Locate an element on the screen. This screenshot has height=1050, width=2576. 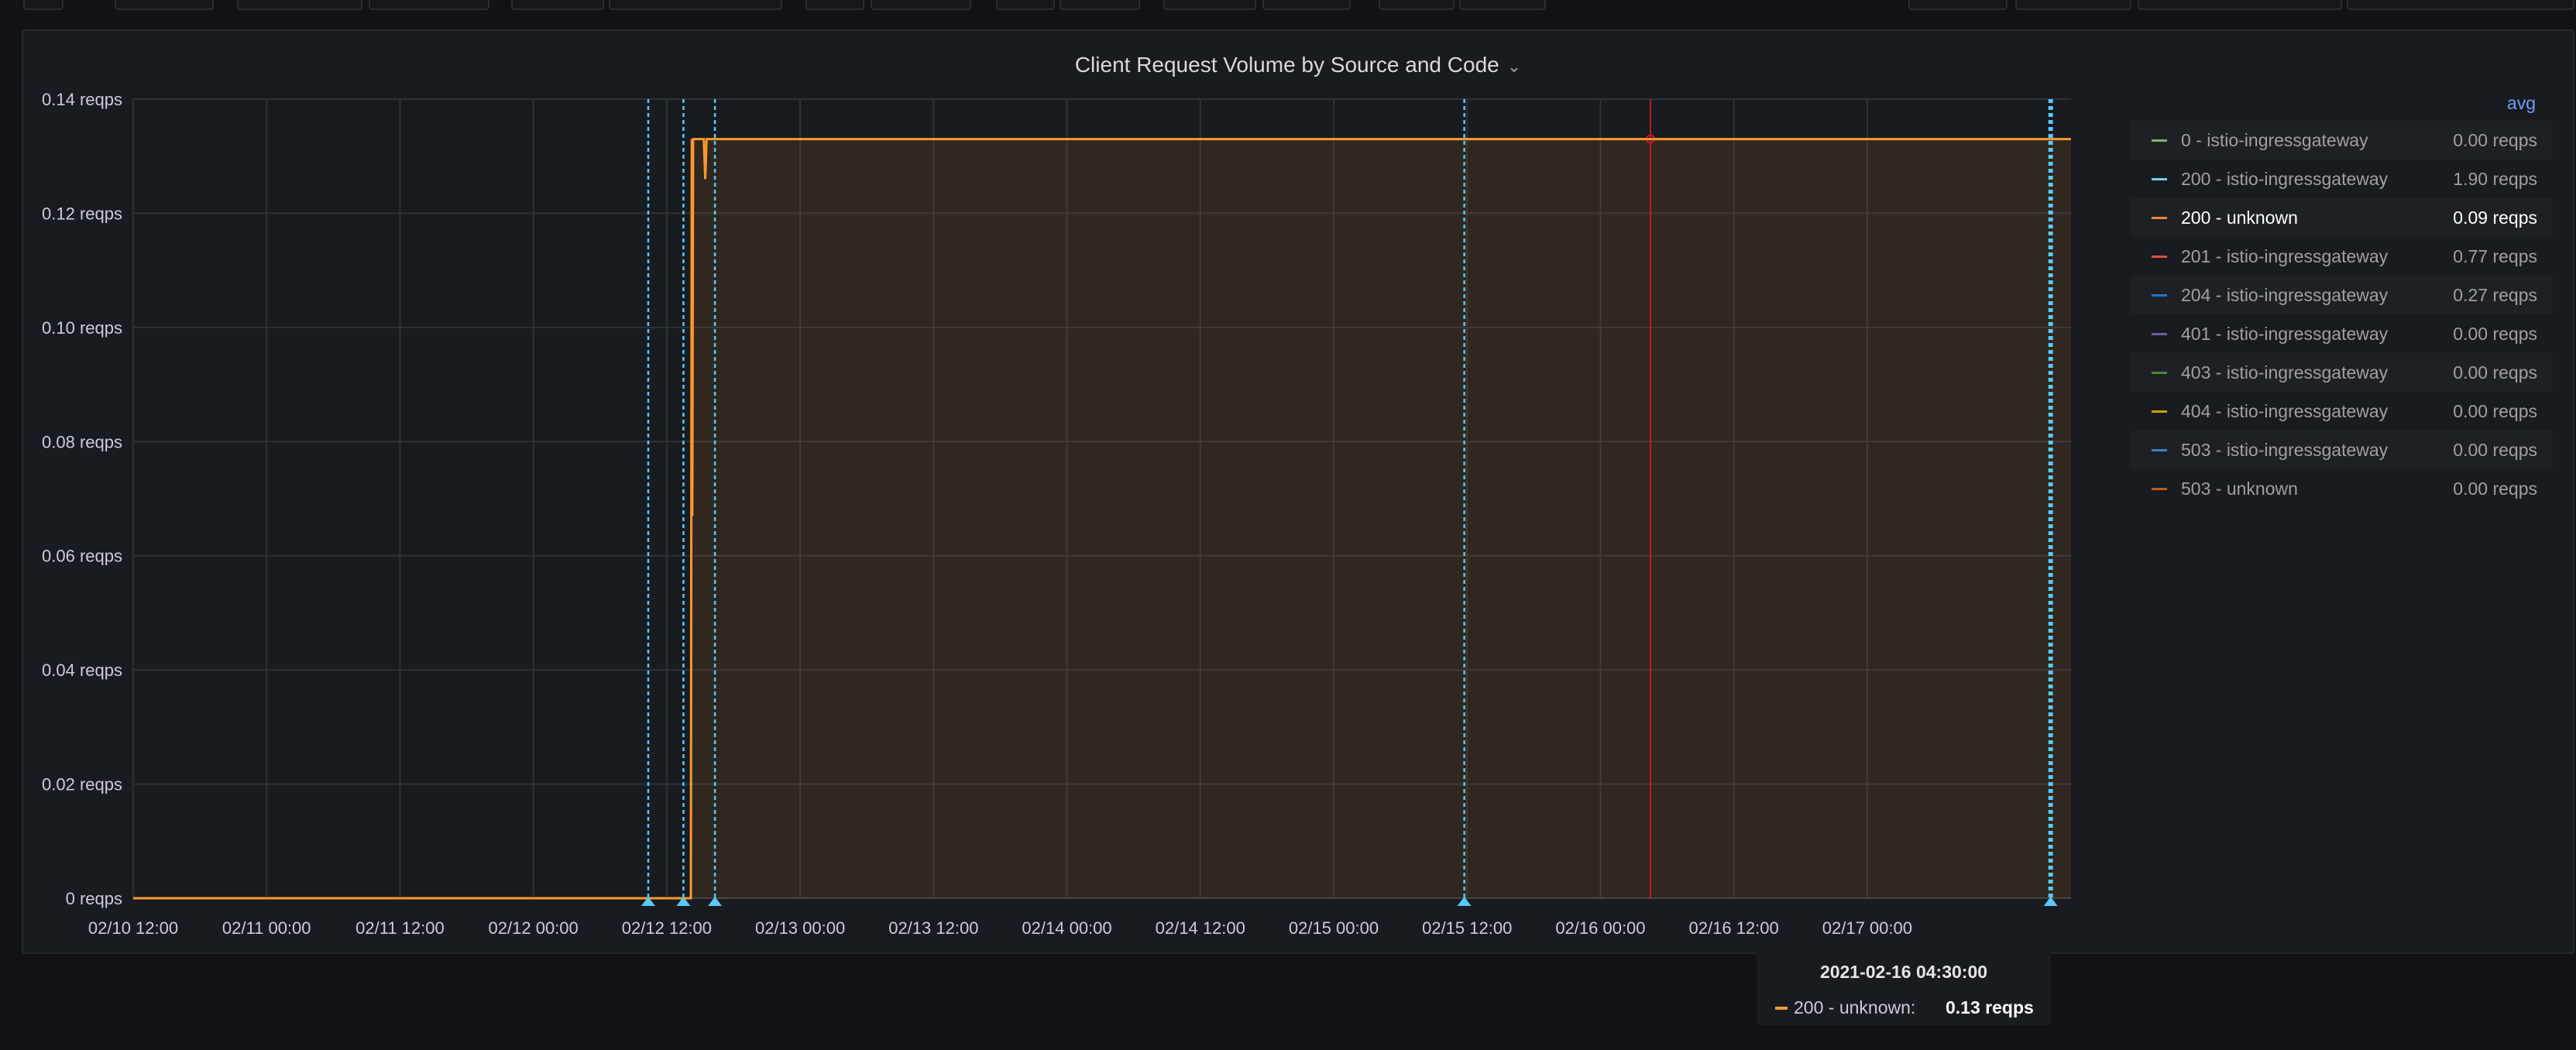
legend-item-name: 403 - istio-ingressgateway is located at coordinates (2285, 372).